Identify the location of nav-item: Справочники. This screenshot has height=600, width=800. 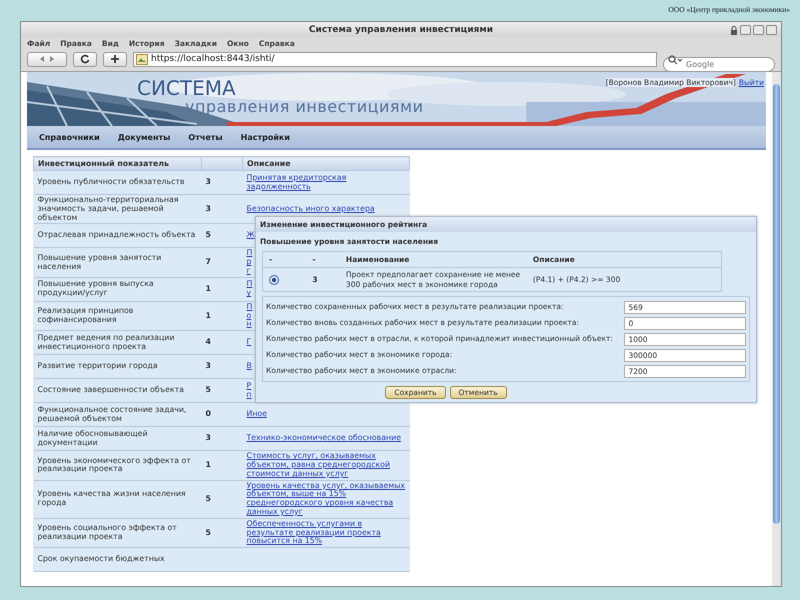
(69, 137).